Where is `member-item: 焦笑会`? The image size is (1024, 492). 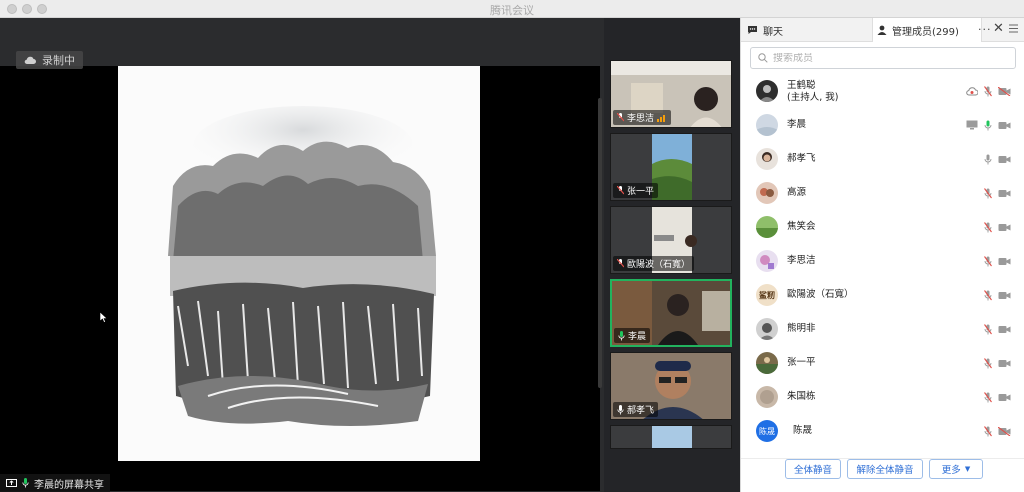
member-item: 焦笑会 is located at coordinates (882, 227).